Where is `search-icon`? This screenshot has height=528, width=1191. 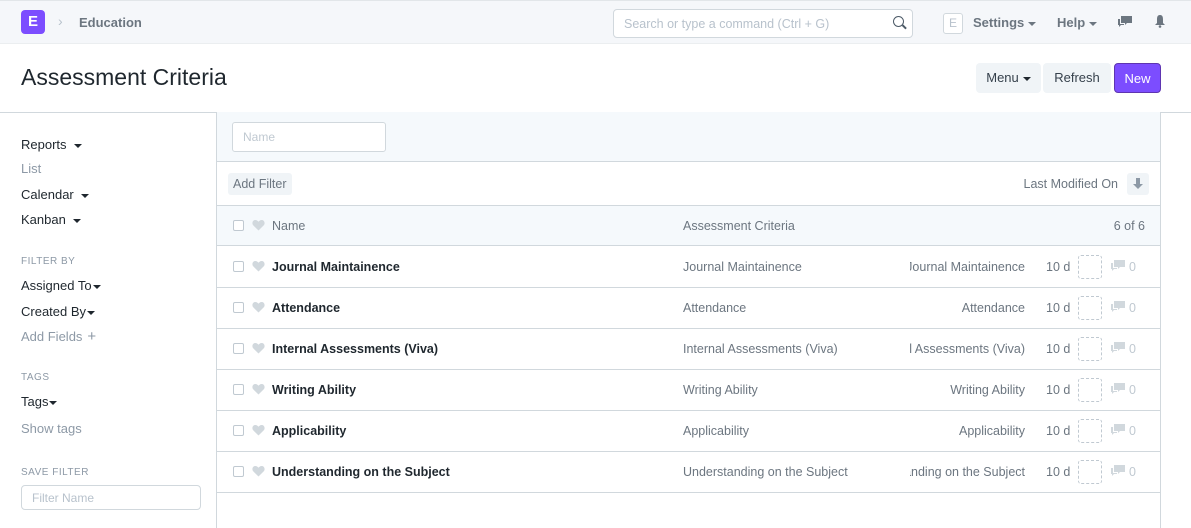 search-icon is located at coordinates (898, 21).